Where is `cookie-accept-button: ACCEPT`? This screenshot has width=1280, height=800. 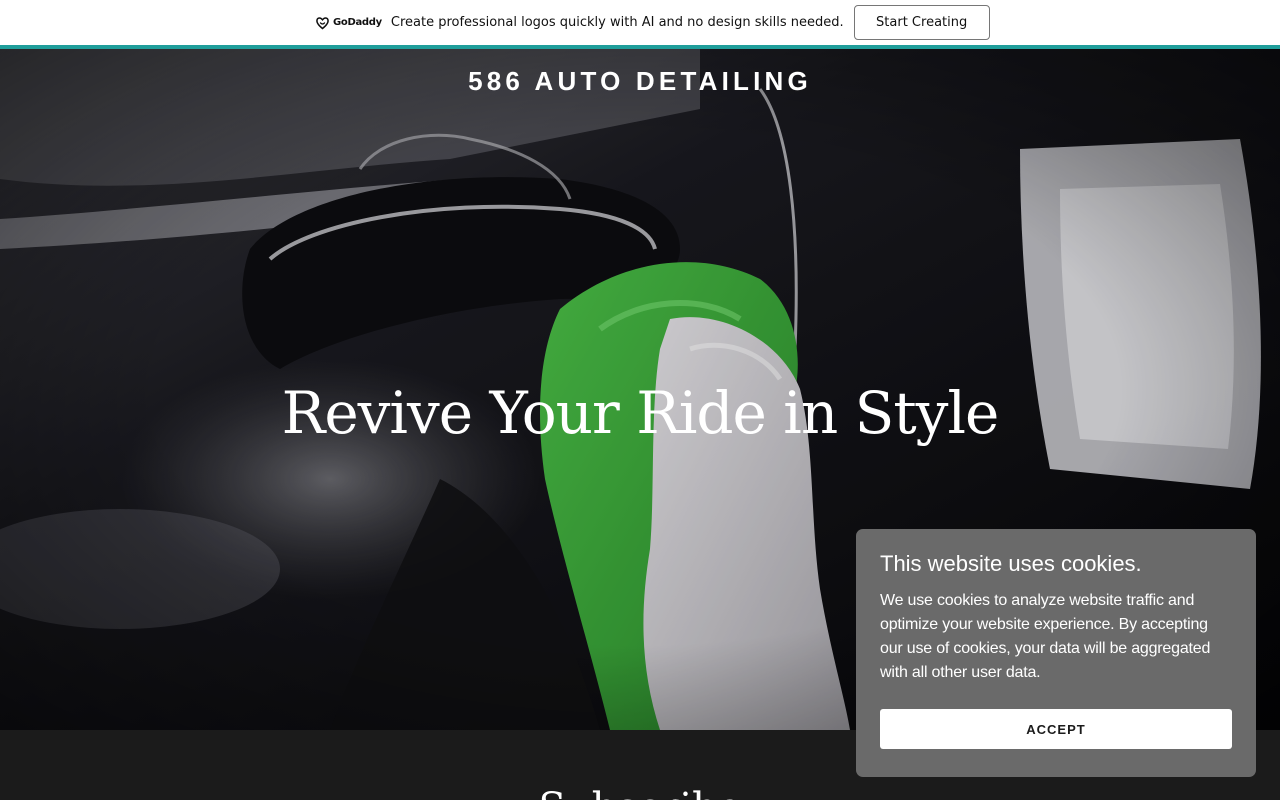 cookie-accept-button: ACCEPT is located at coordinates (1056, 729).